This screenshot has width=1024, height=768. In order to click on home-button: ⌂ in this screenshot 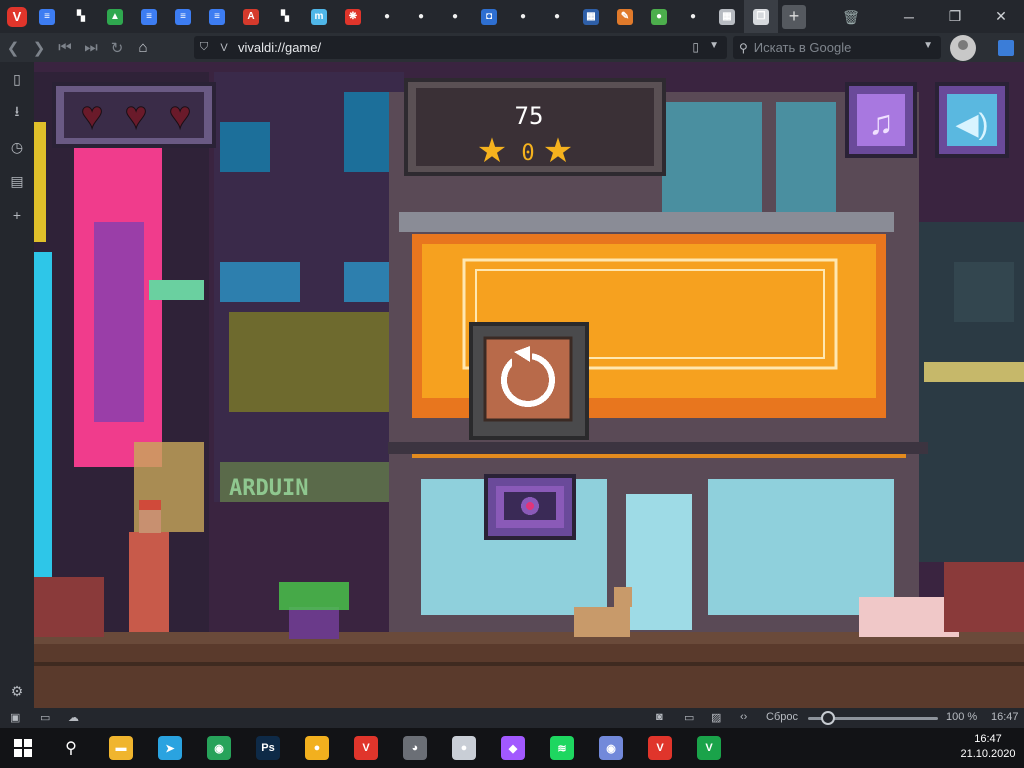, I will do `click(143, 47)`.